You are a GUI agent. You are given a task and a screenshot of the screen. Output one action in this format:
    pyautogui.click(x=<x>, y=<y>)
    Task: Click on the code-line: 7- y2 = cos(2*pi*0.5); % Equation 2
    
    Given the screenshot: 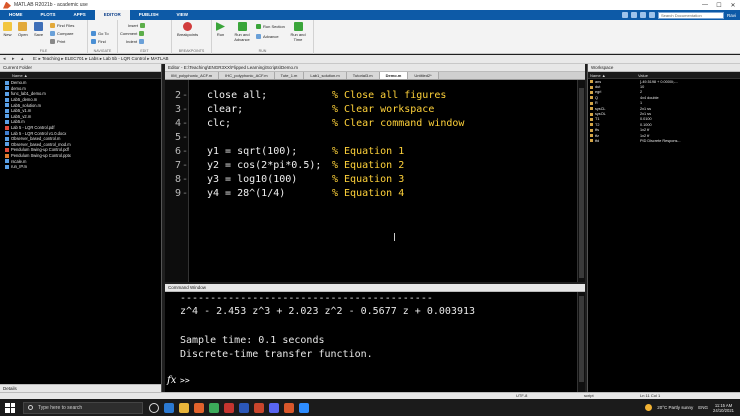 What is the action you would take?
    pyautogui.click(x=284, y=165)
    